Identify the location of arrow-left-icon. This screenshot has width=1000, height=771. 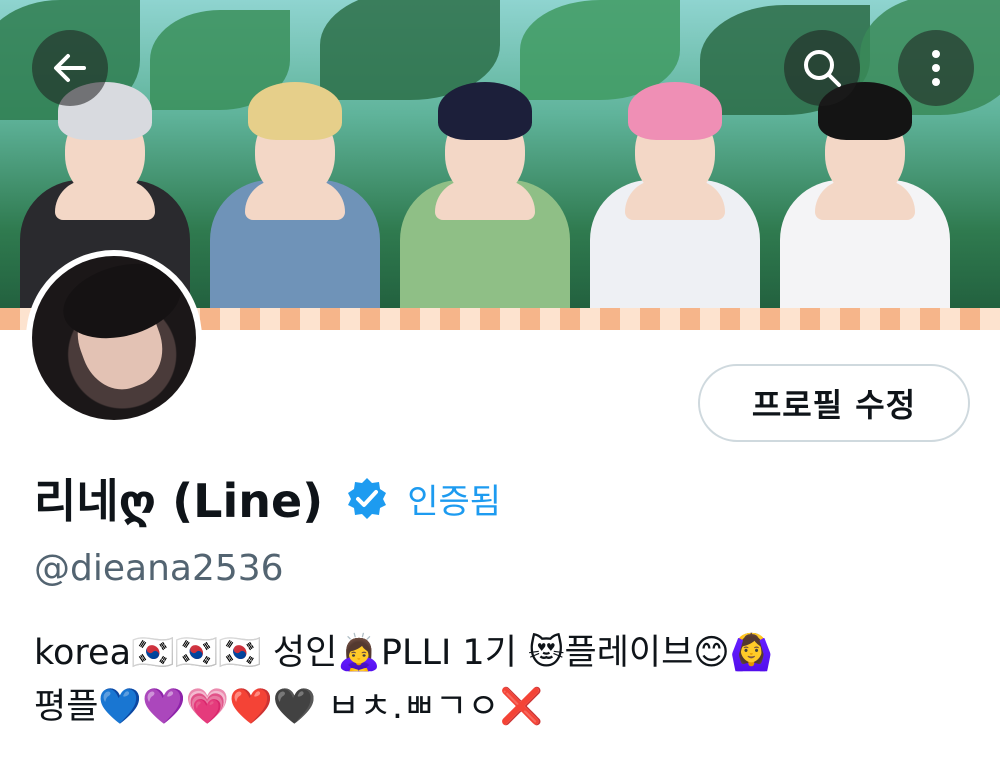
(70, 68).